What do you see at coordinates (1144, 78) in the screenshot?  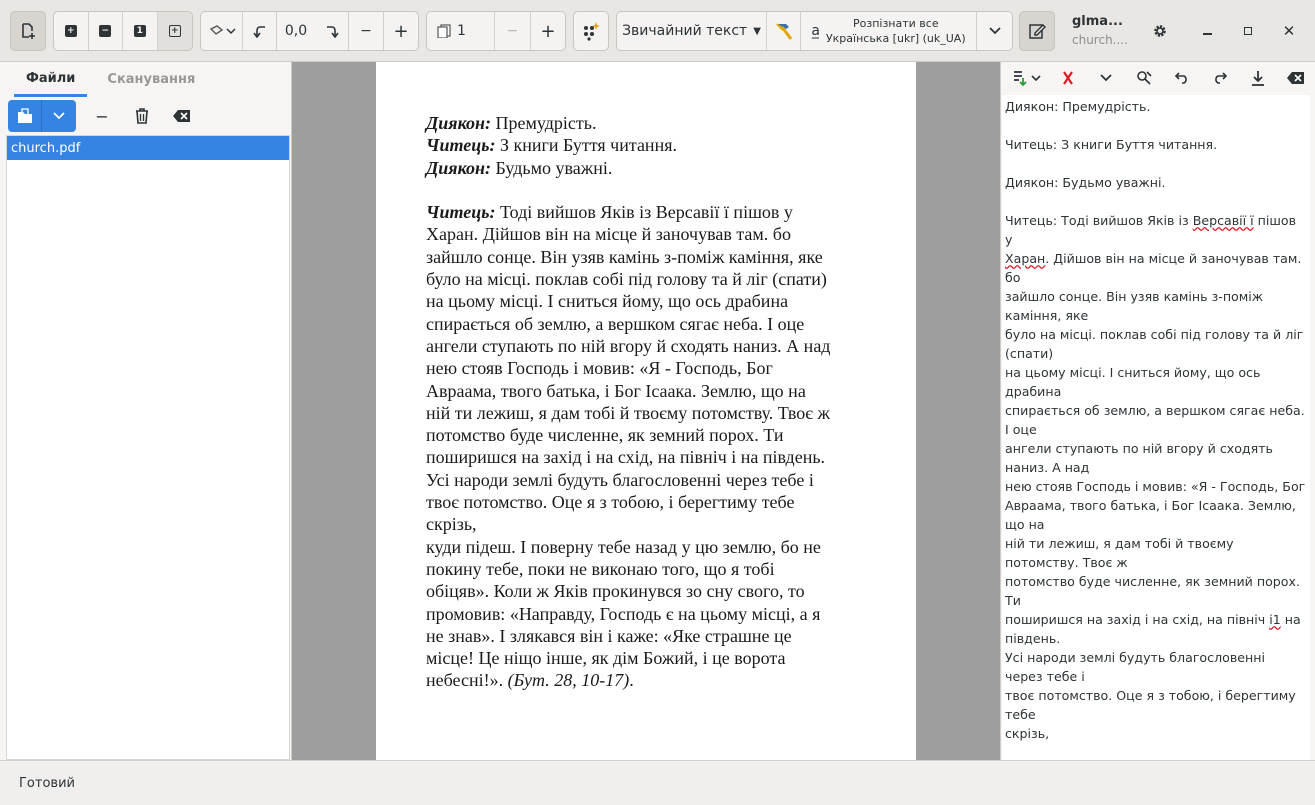 I see `find-replace-button` at bounding box center [1144, 78].